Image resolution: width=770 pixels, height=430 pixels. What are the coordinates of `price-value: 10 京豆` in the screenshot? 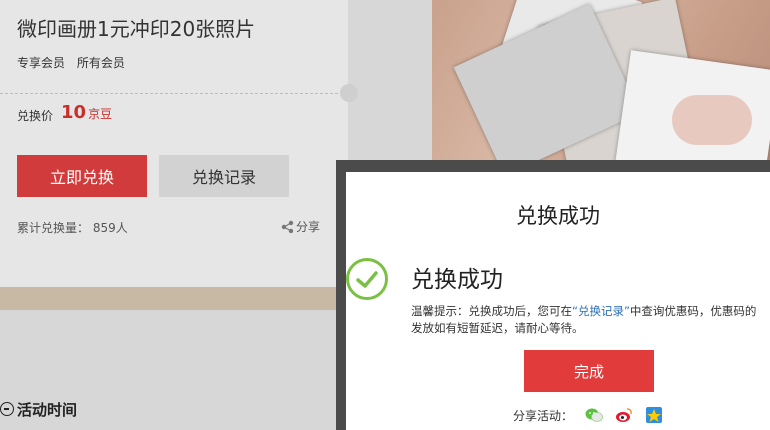 It's located at (86, 112).